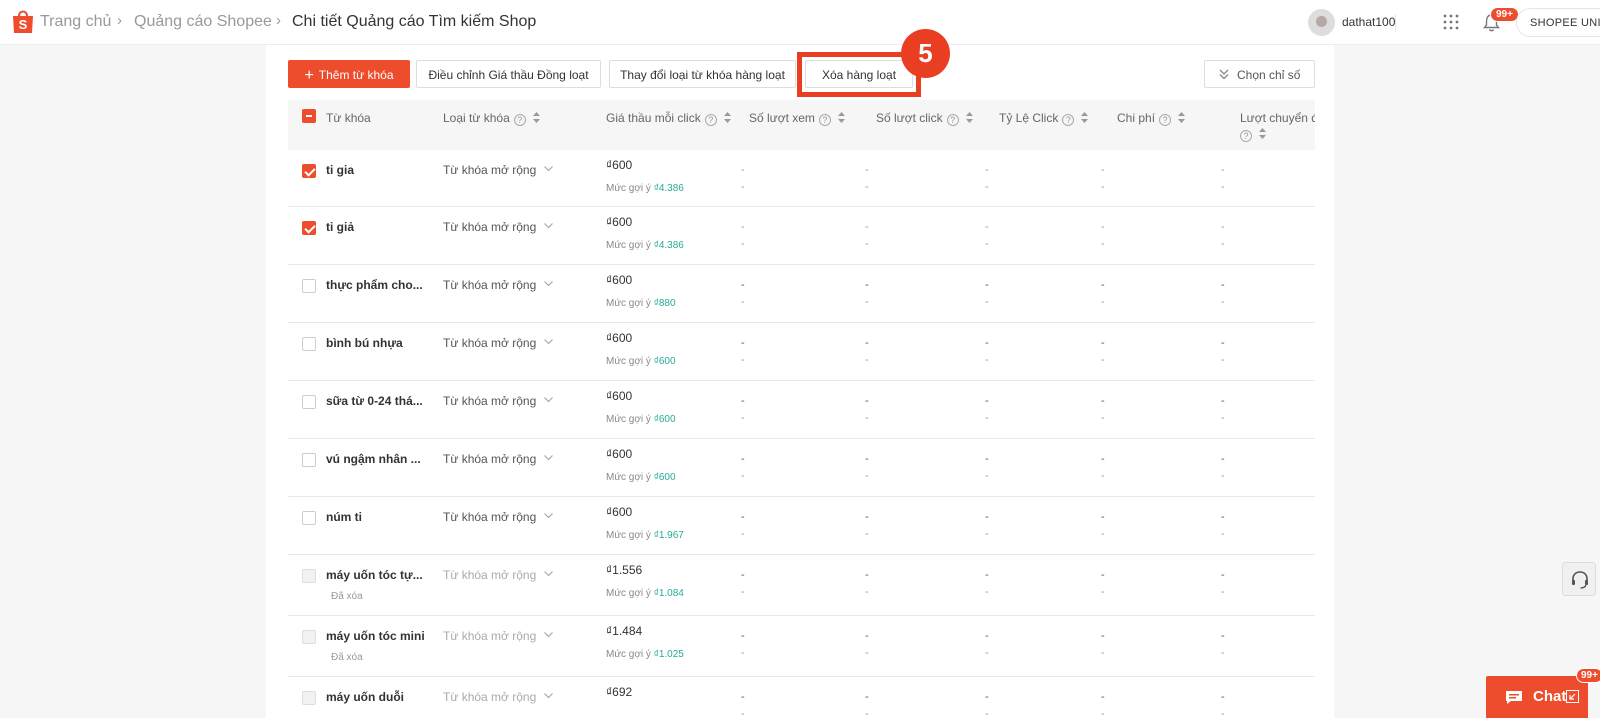 This screenshot has width=1600, height=718. I want to click on keyword-text: núm ti, so click(344, 517).